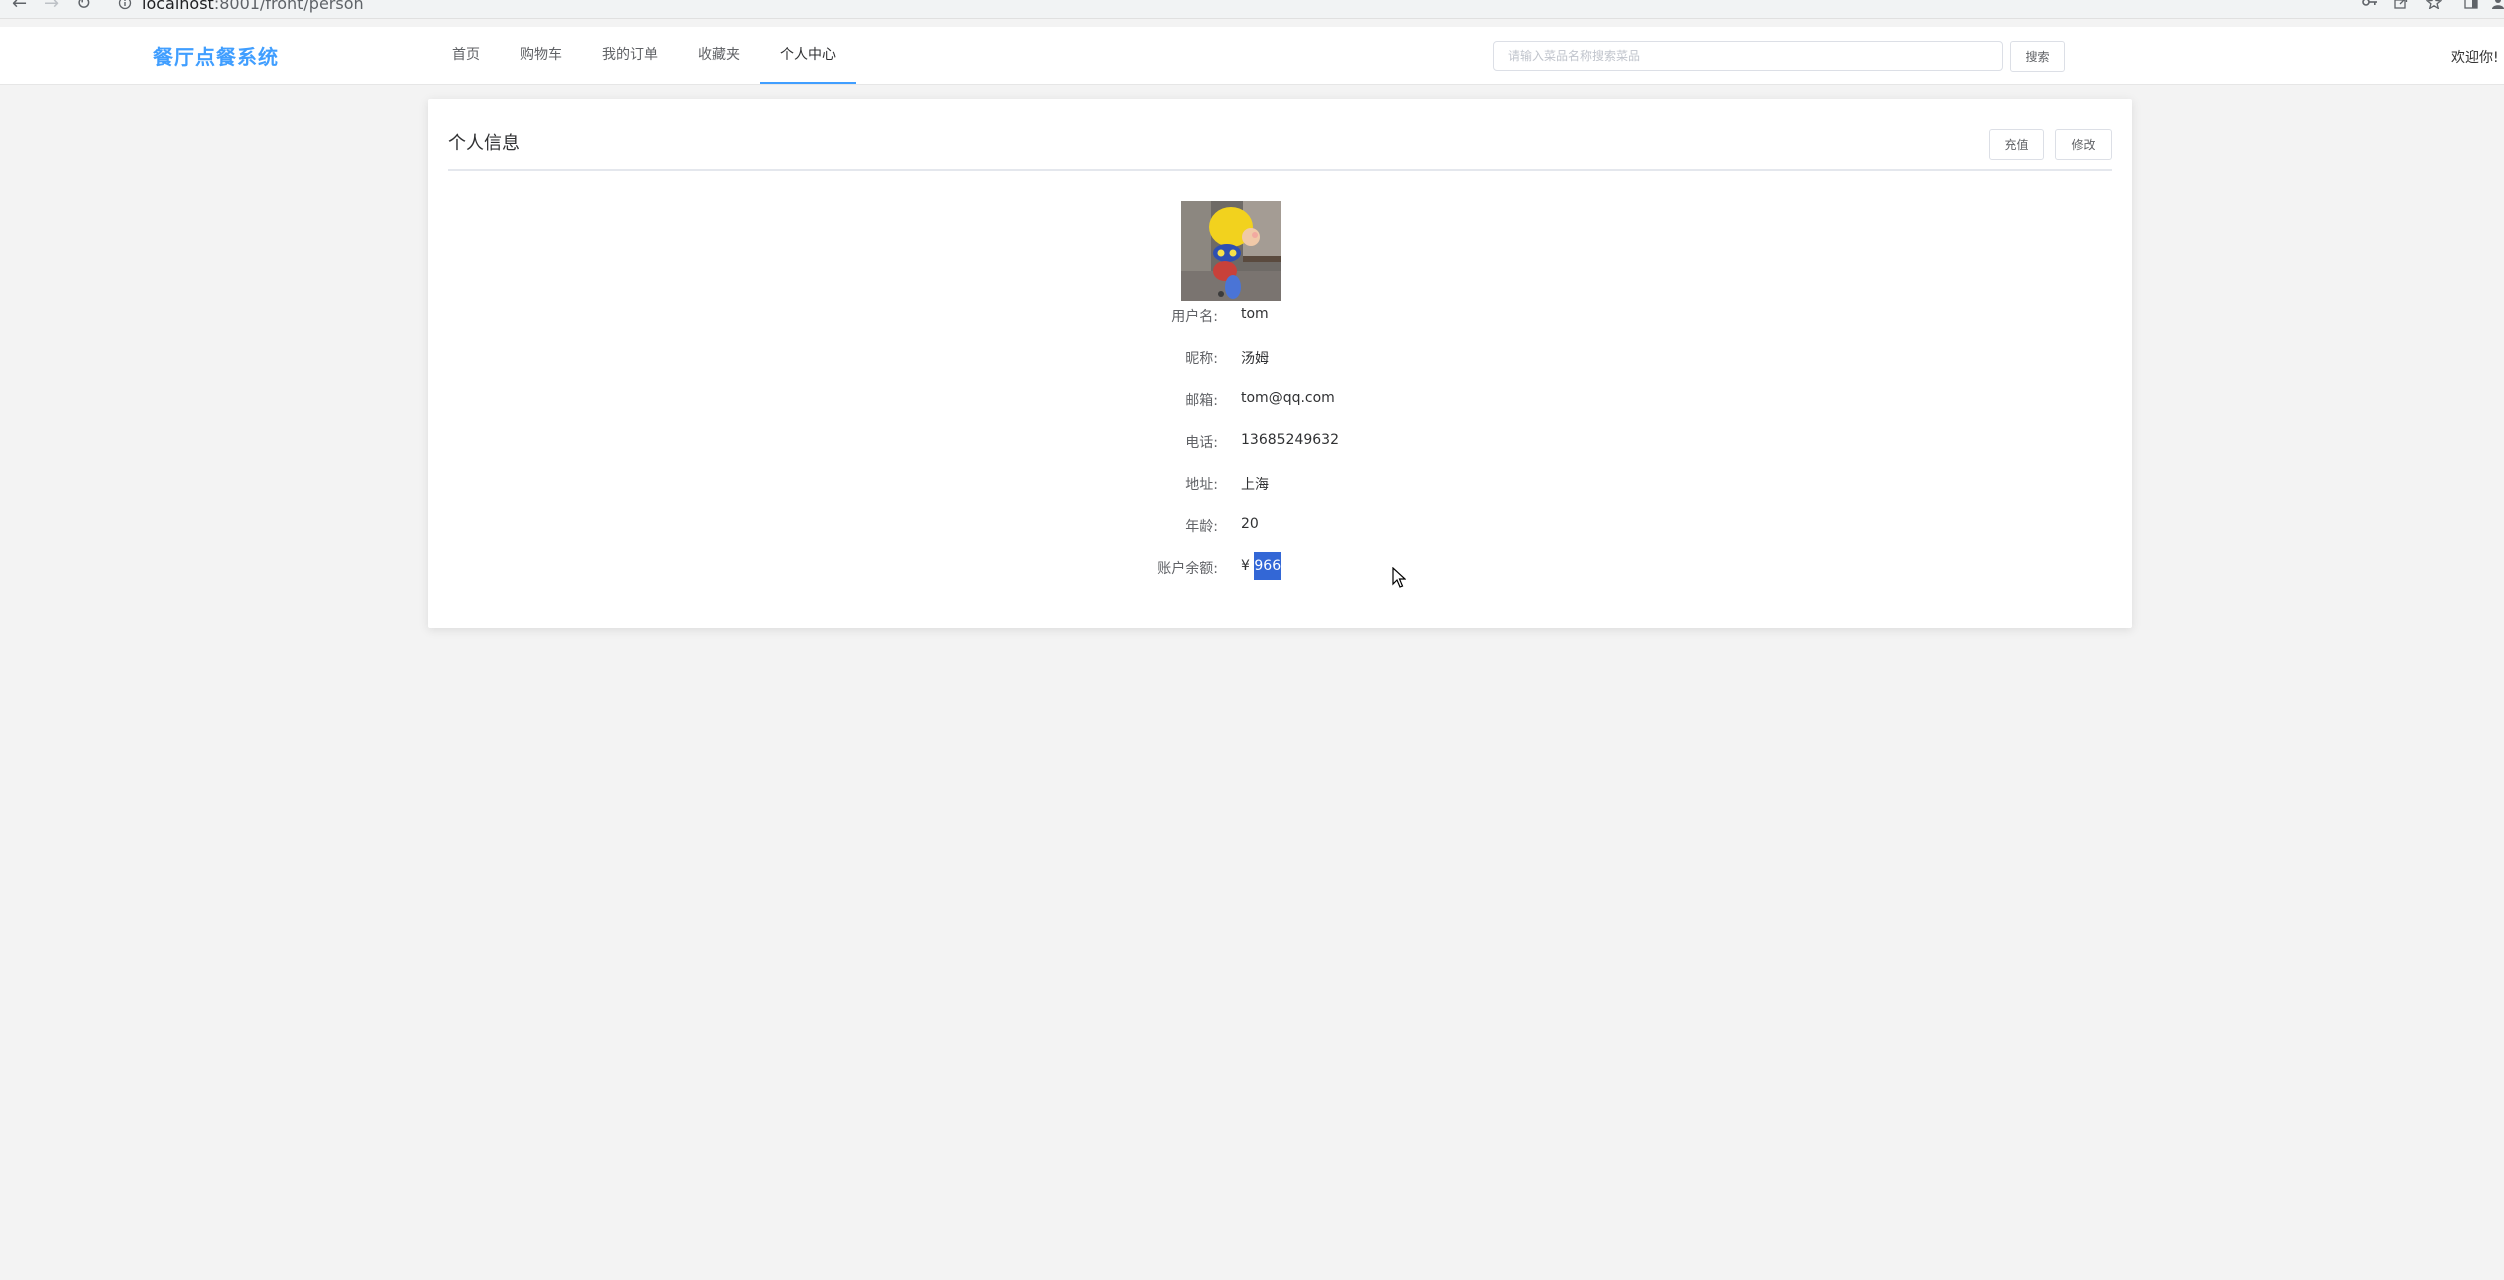 This screenshot has width=2504, height=1280. I want to click on address-label: 地址:, so click(1201, 485).